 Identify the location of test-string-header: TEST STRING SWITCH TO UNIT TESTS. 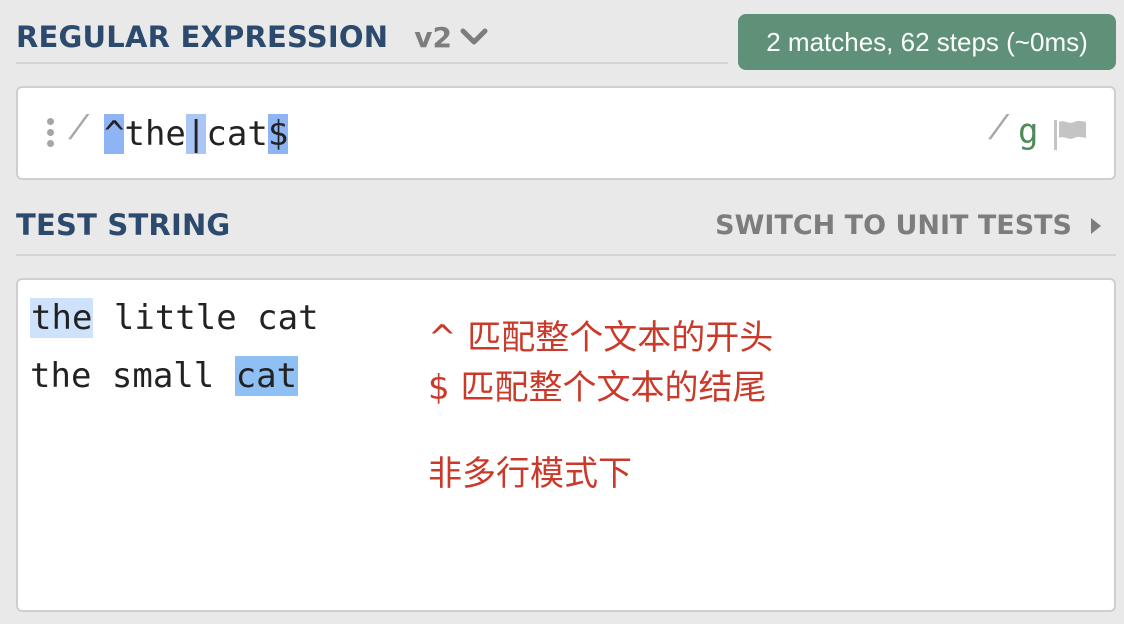
(566, 227).